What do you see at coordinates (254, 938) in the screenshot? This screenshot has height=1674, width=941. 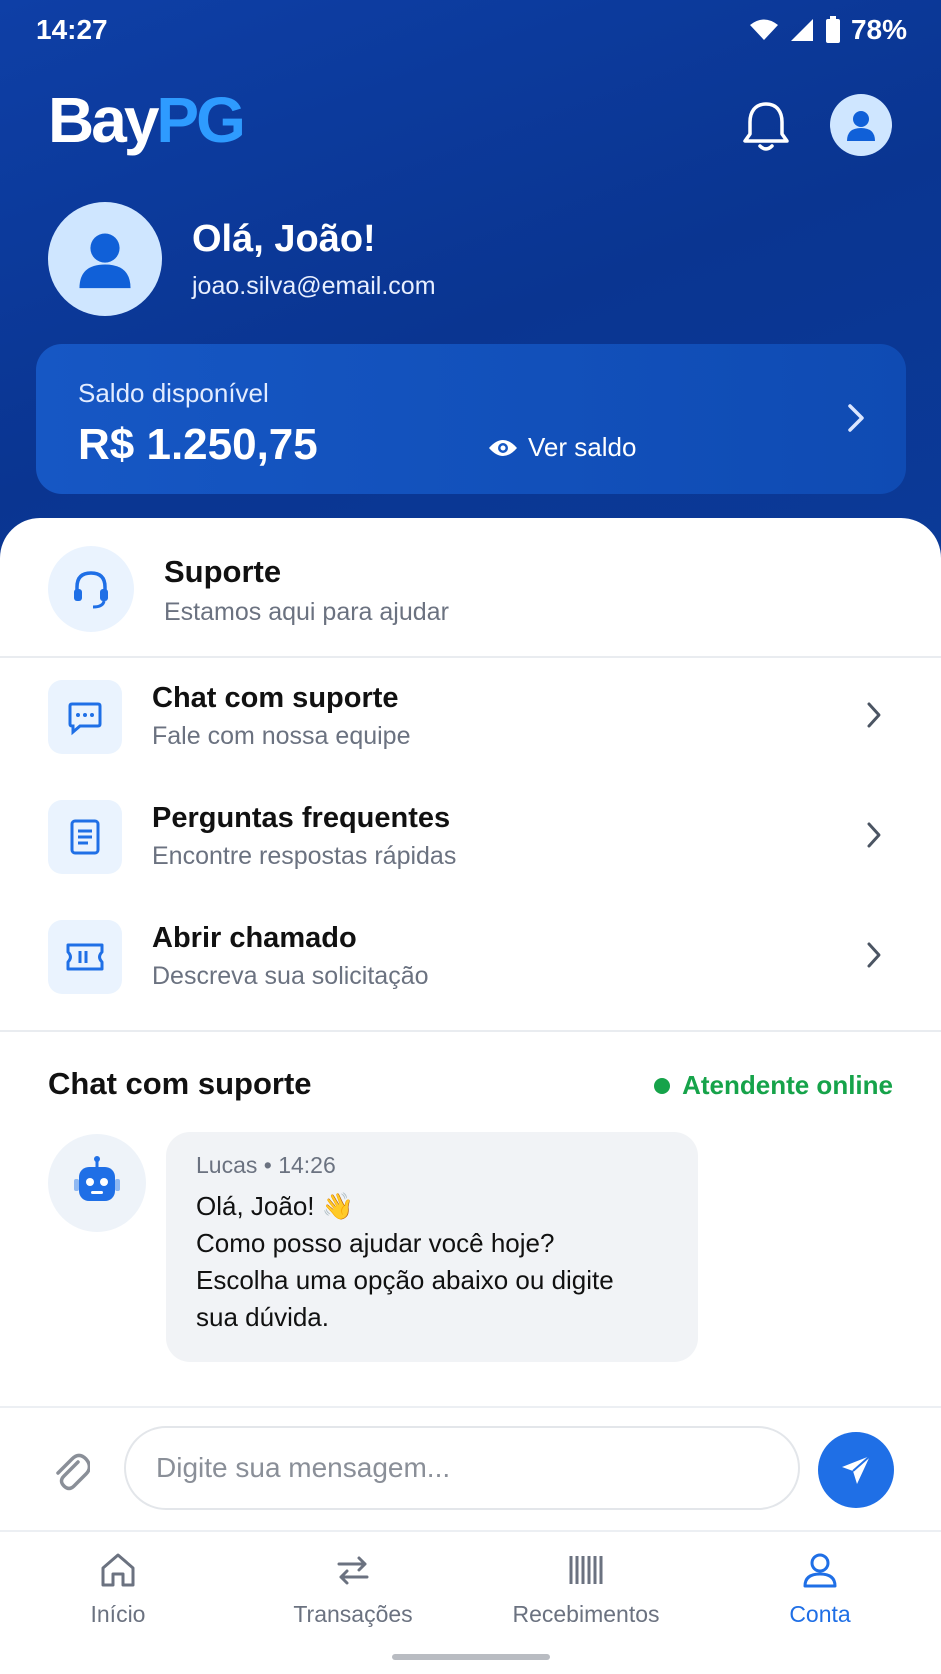 I see `support-item-title: Abrir chamado` at bounding box center [254, 938].